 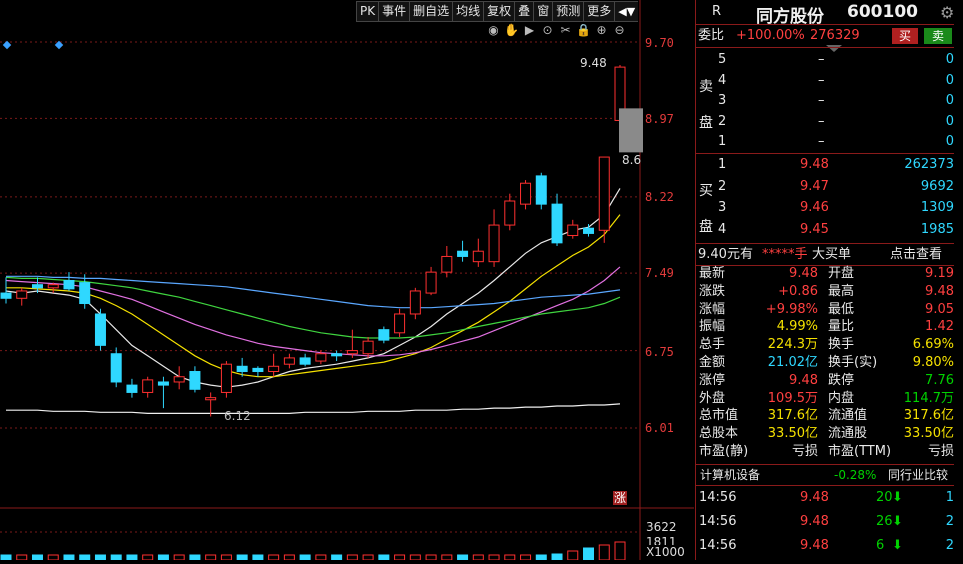 I want to click on down-arrow-icon: ⬇, so click(x=897, y=497).